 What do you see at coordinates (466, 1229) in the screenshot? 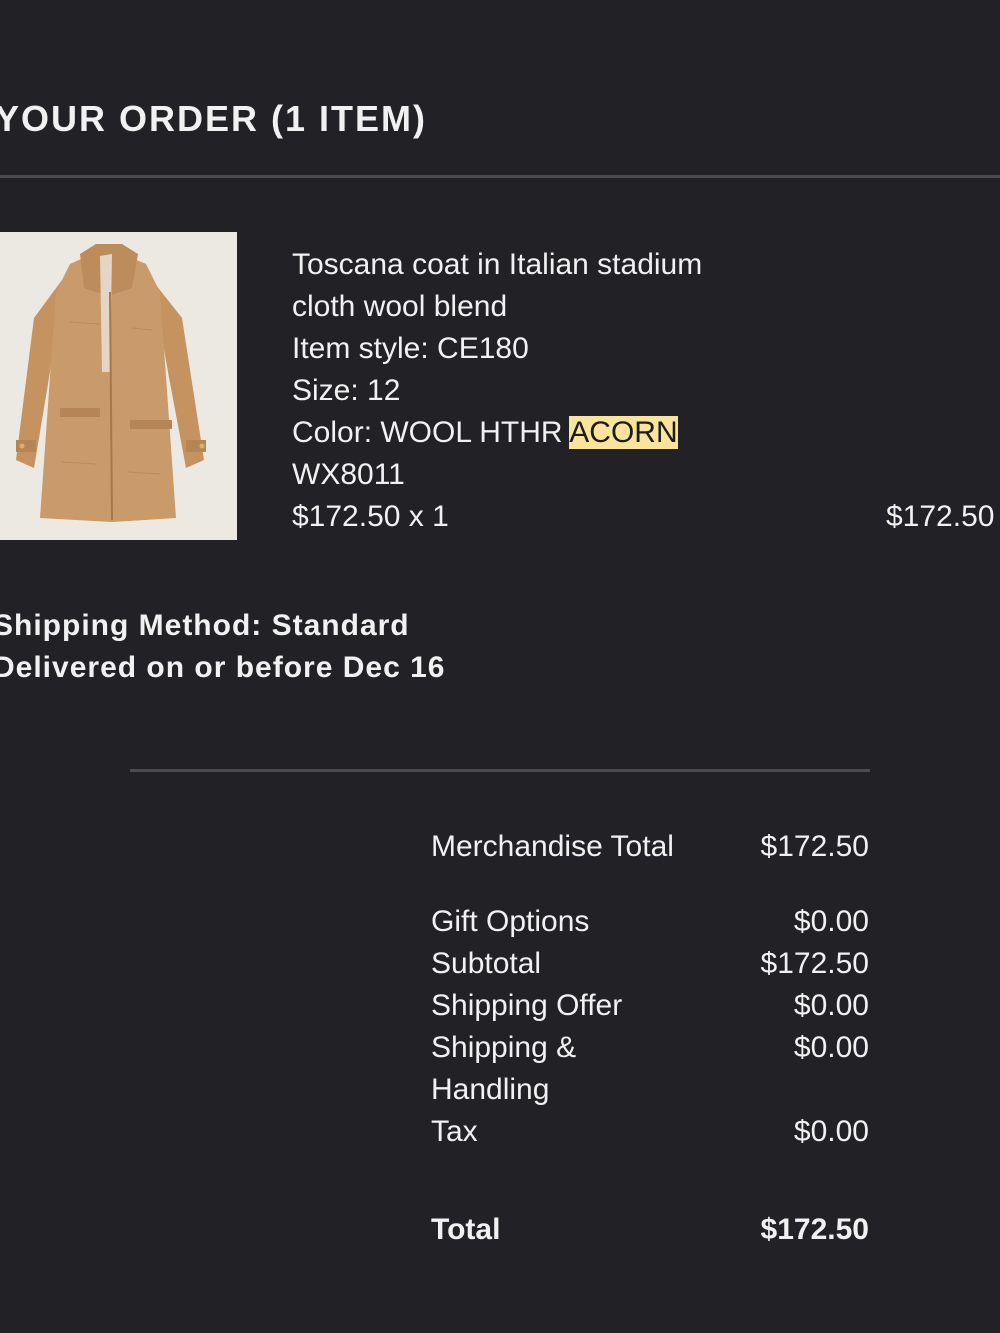
I see `grand-total-label: Total` at bounding box center [466, 1229].